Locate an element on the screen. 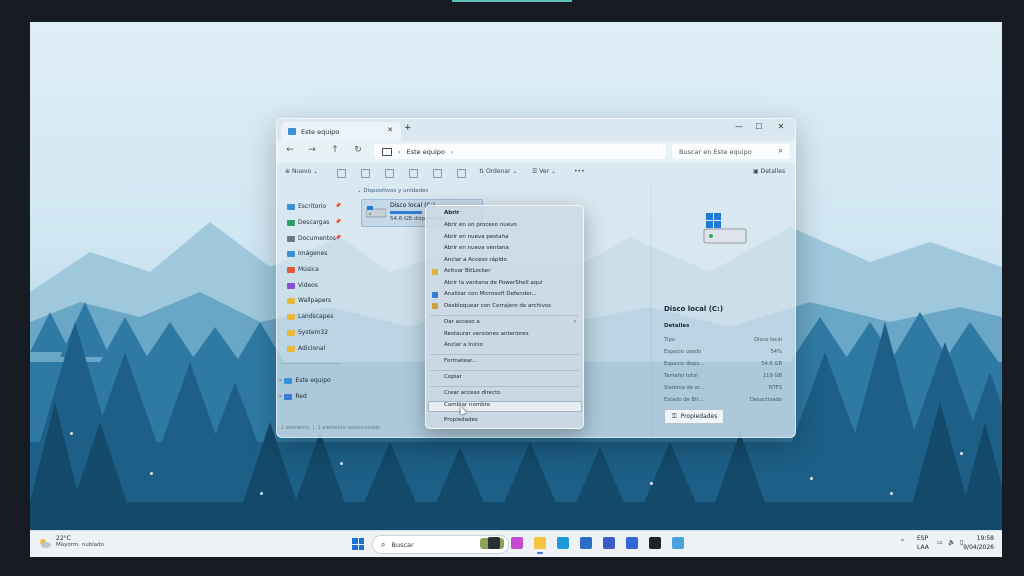 Image resolution: width=1024 pixels, height=576 pixels. close-tab-icon: ✕ is located at coordinates (390, 130).